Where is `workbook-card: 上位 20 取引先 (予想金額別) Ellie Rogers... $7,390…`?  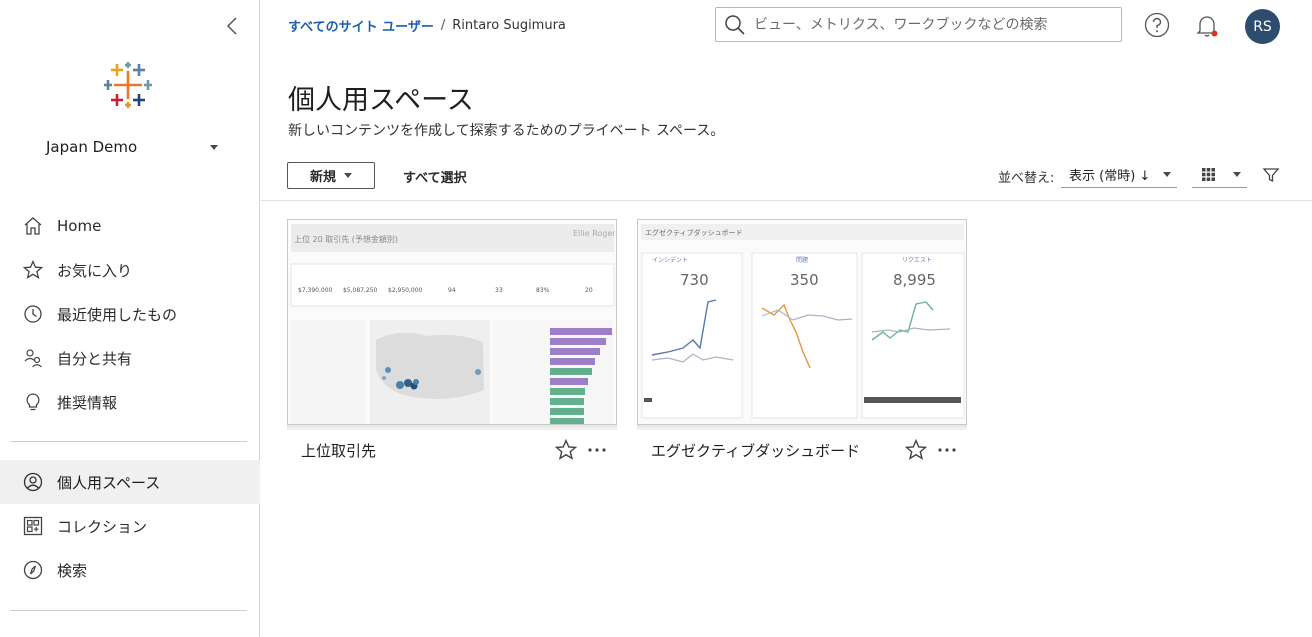
workbook-card: 上位 20 取引先 (予想金額別) Ellie Rogers... $7,390… is located at coordinates (452, 344).